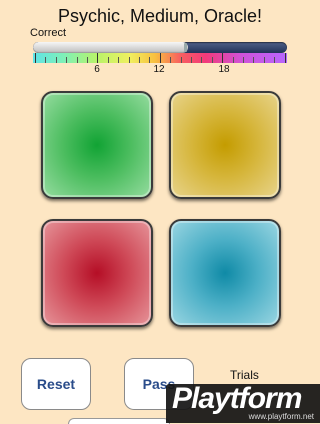 The height and width of the screenshot is (424, 320). I want to click on watermark-logo: Playtform www.playtform.net, so click(243, 402).